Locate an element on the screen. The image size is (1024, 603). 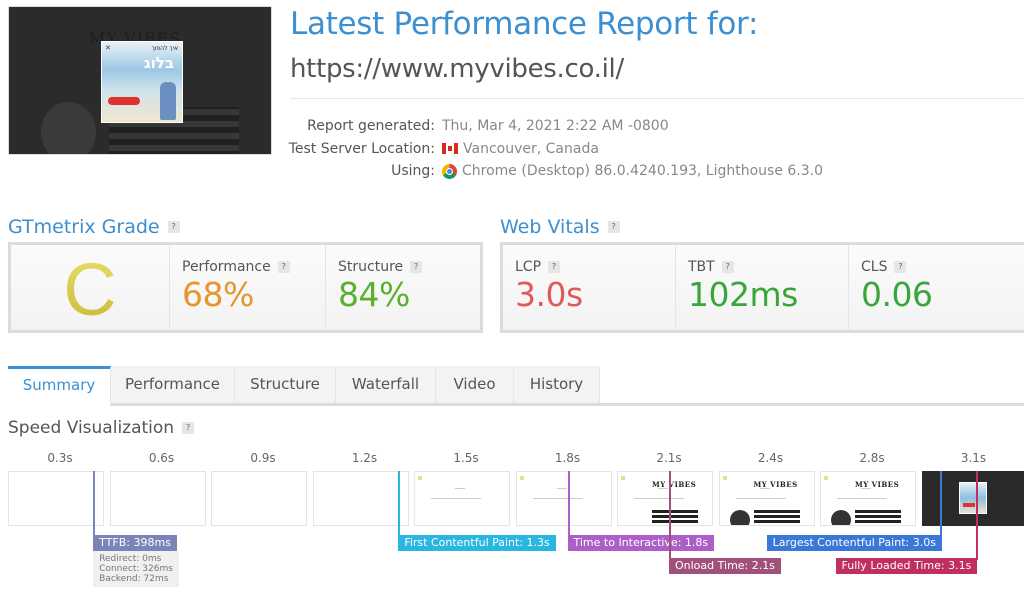
ttfb-breakdown-item: Connect: 326ms is located at coordinates (136, 569).